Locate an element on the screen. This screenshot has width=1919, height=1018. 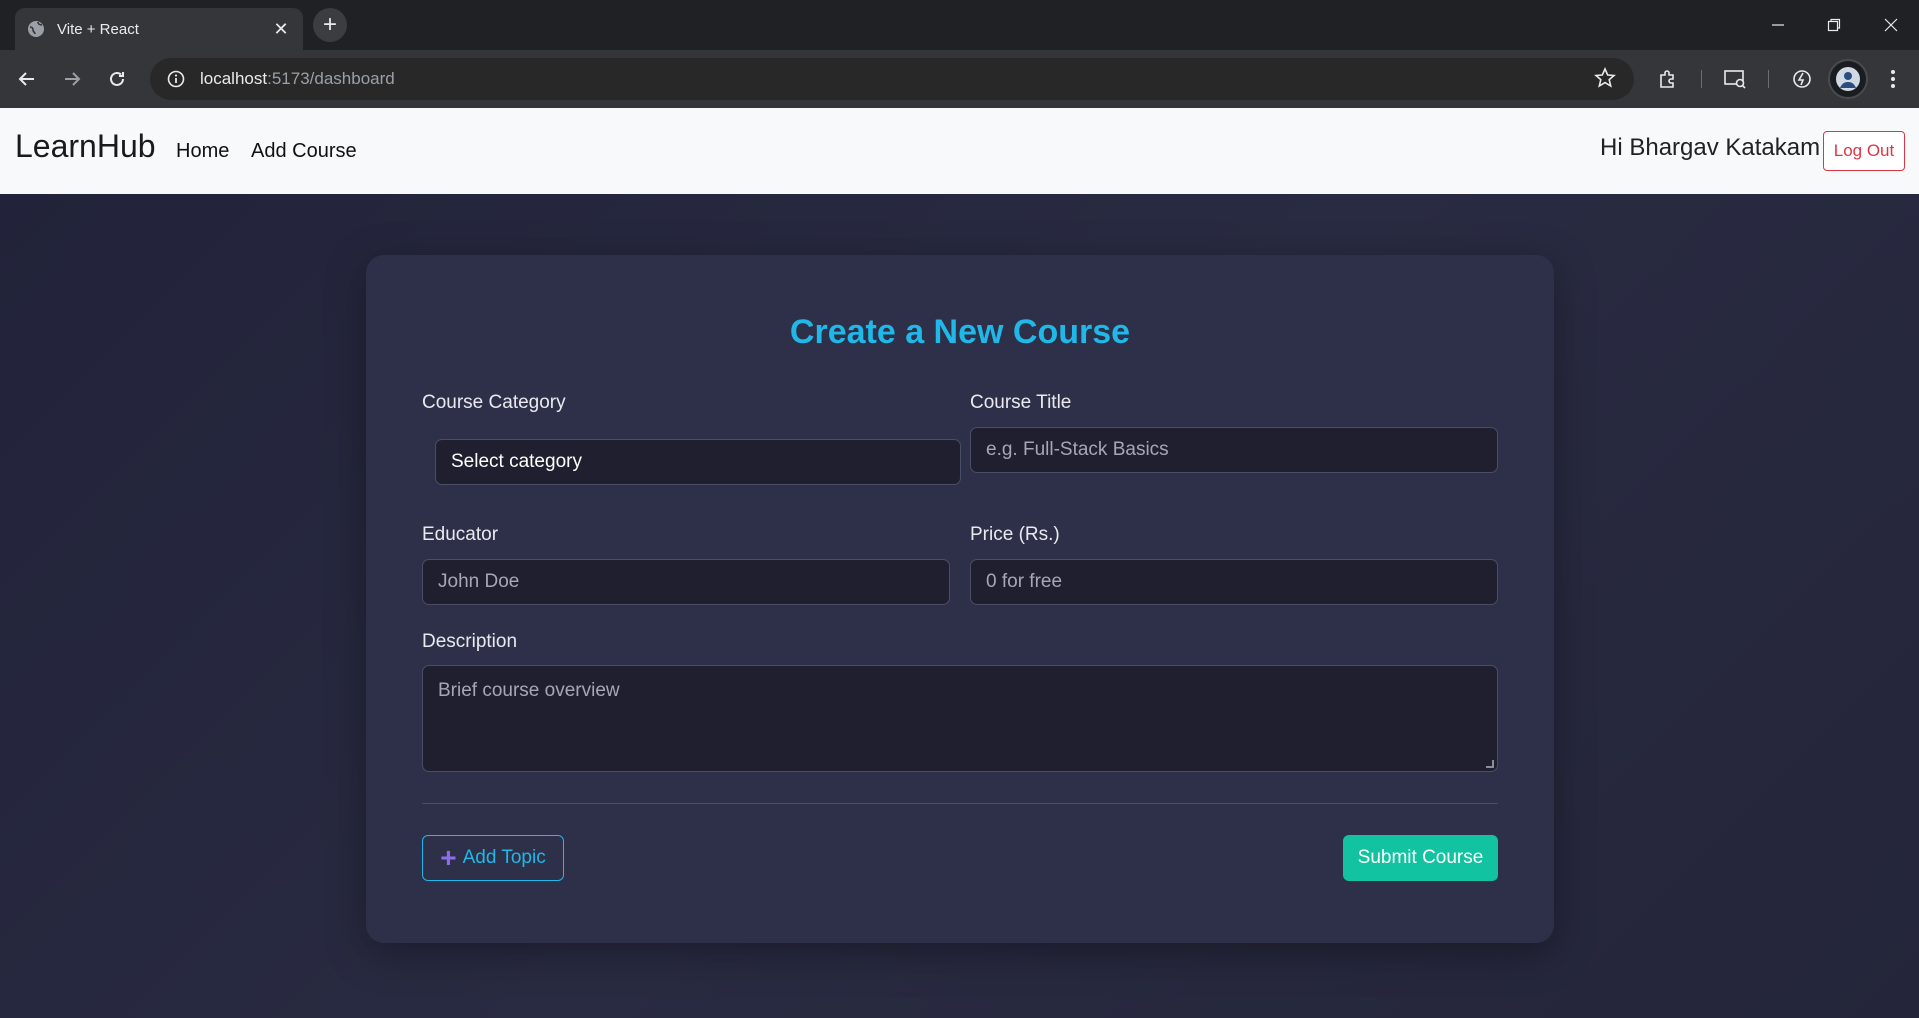
close-icon: ✕ is located at coordinates (281, 29).